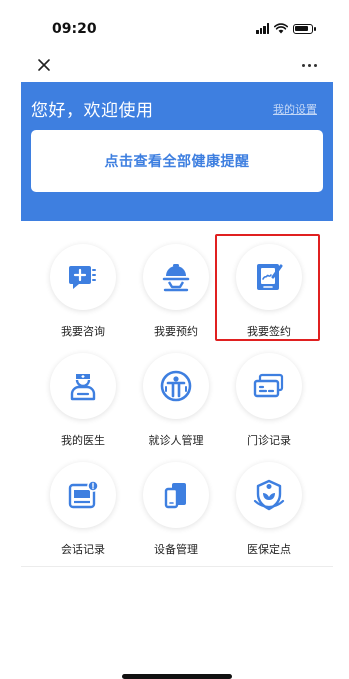 The image size is (349, 679). What do you see at coordinates (269, 331) in the screenshot?
I see `tile-sign-label: 我要签约` at bounding box center [269, 331].